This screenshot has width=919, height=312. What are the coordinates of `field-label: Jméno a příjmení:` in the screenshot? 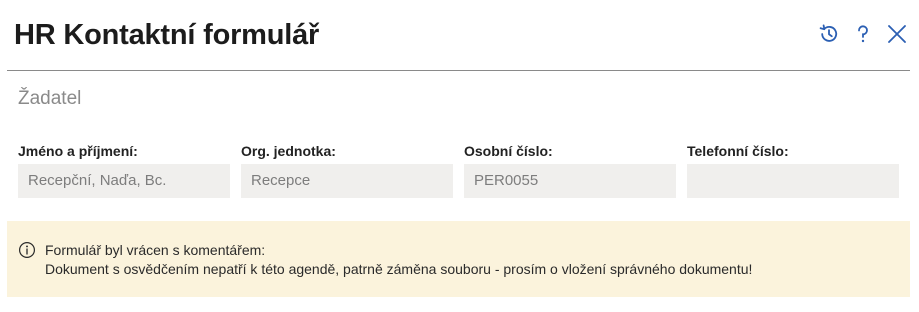 It's located at (78, 151).